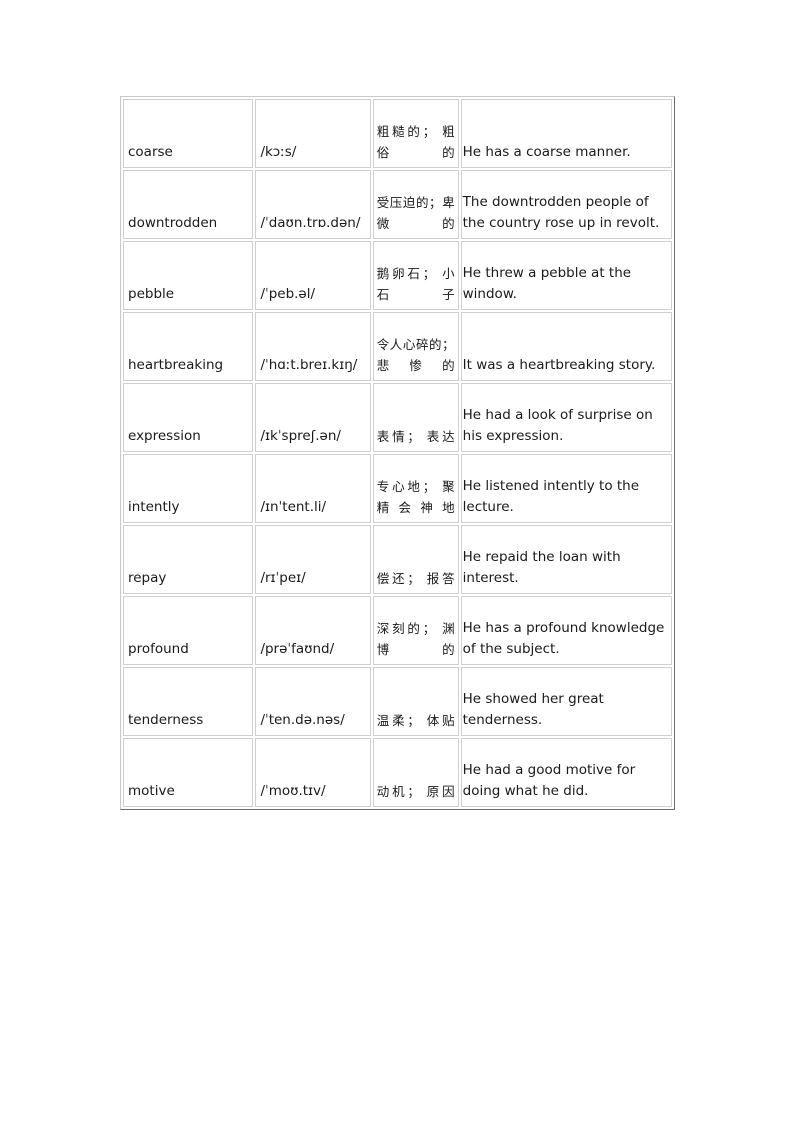 The image size is (794, 1123). I want to click on meaning-cell: 粗糙的； 粗俗的, so click(415, 133).